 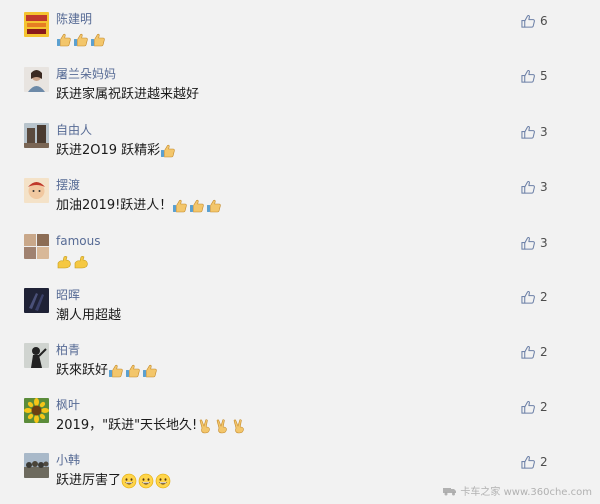 I want to click on comment-item: famous 3, so click(x=300, y=259).